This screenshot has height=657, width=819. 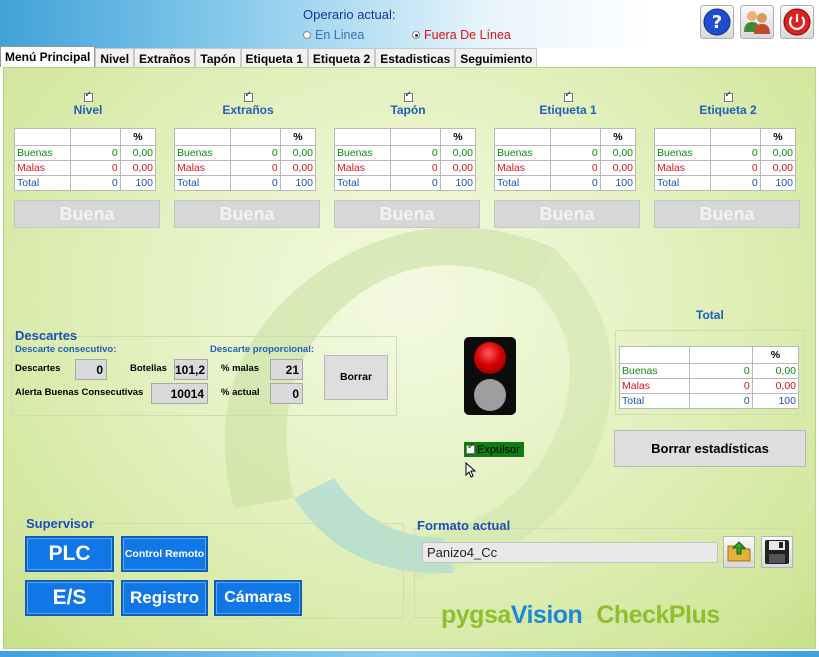 I want to click on save-icon, so click(x=777, y=552).